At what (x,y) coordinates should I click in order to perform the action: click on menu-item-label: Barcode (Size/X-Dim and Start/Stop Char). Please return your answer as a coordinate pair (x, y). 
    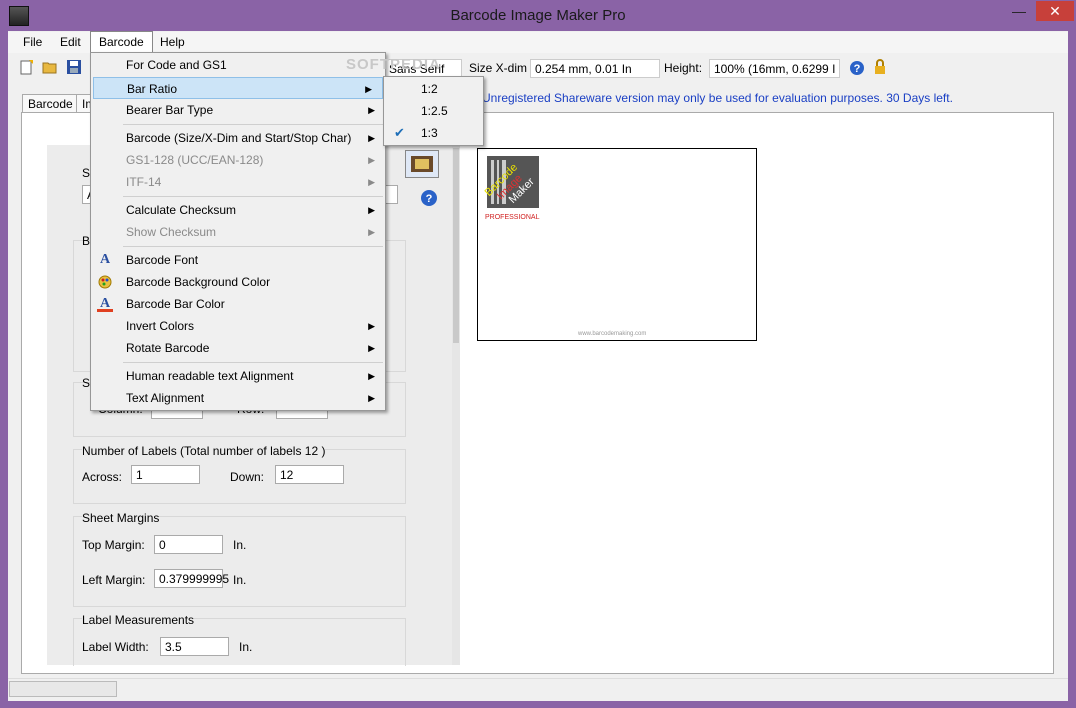
    Looking at the image, I should click on (239, 138).